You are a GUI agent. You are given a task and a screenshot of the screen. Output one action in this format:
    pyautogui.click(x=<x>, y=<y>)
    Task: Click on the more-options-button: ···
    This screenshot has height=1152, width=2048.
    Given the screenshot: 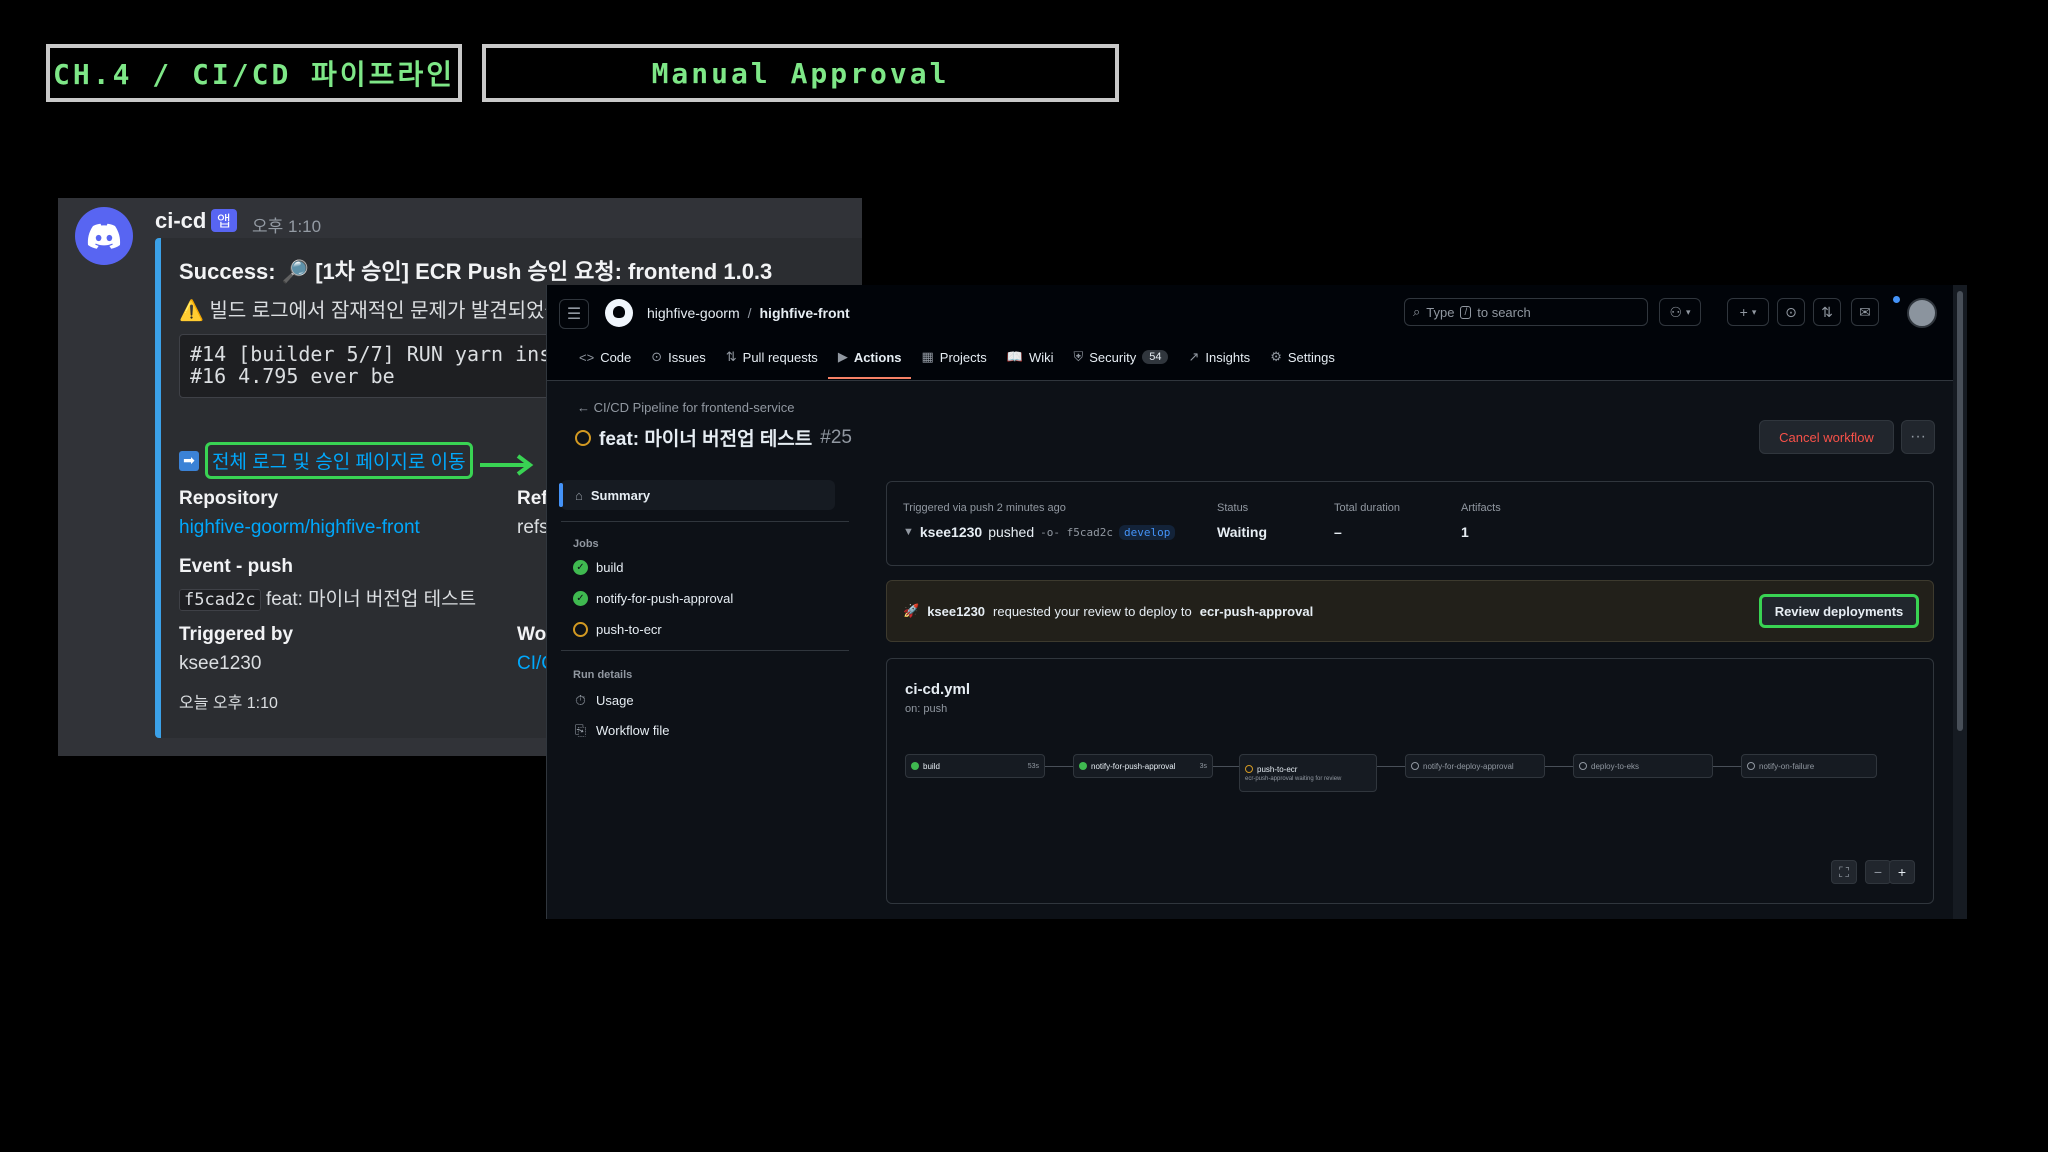 What is the action you would take?
    pyautogui.click(x=1918, y=437)
    